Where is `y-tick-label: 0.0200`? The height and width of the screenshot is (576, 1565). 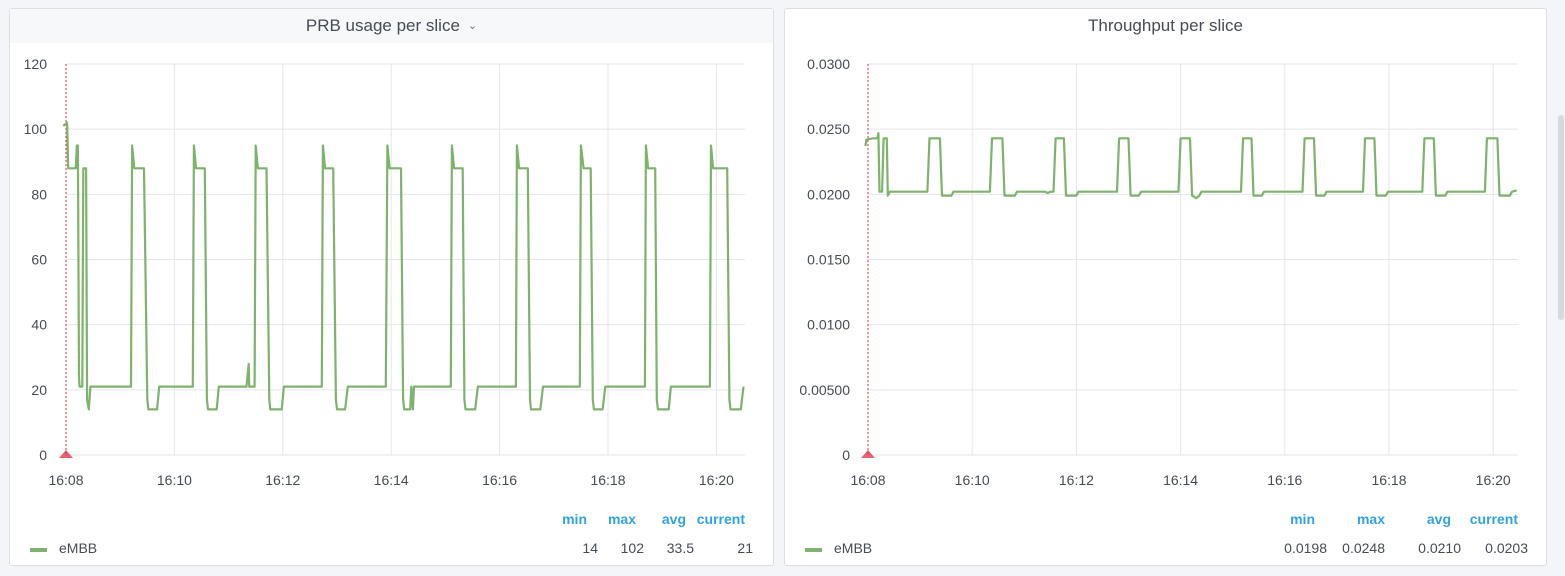
y-tick-label: 0.0200 is located at coordinates (828, 194).